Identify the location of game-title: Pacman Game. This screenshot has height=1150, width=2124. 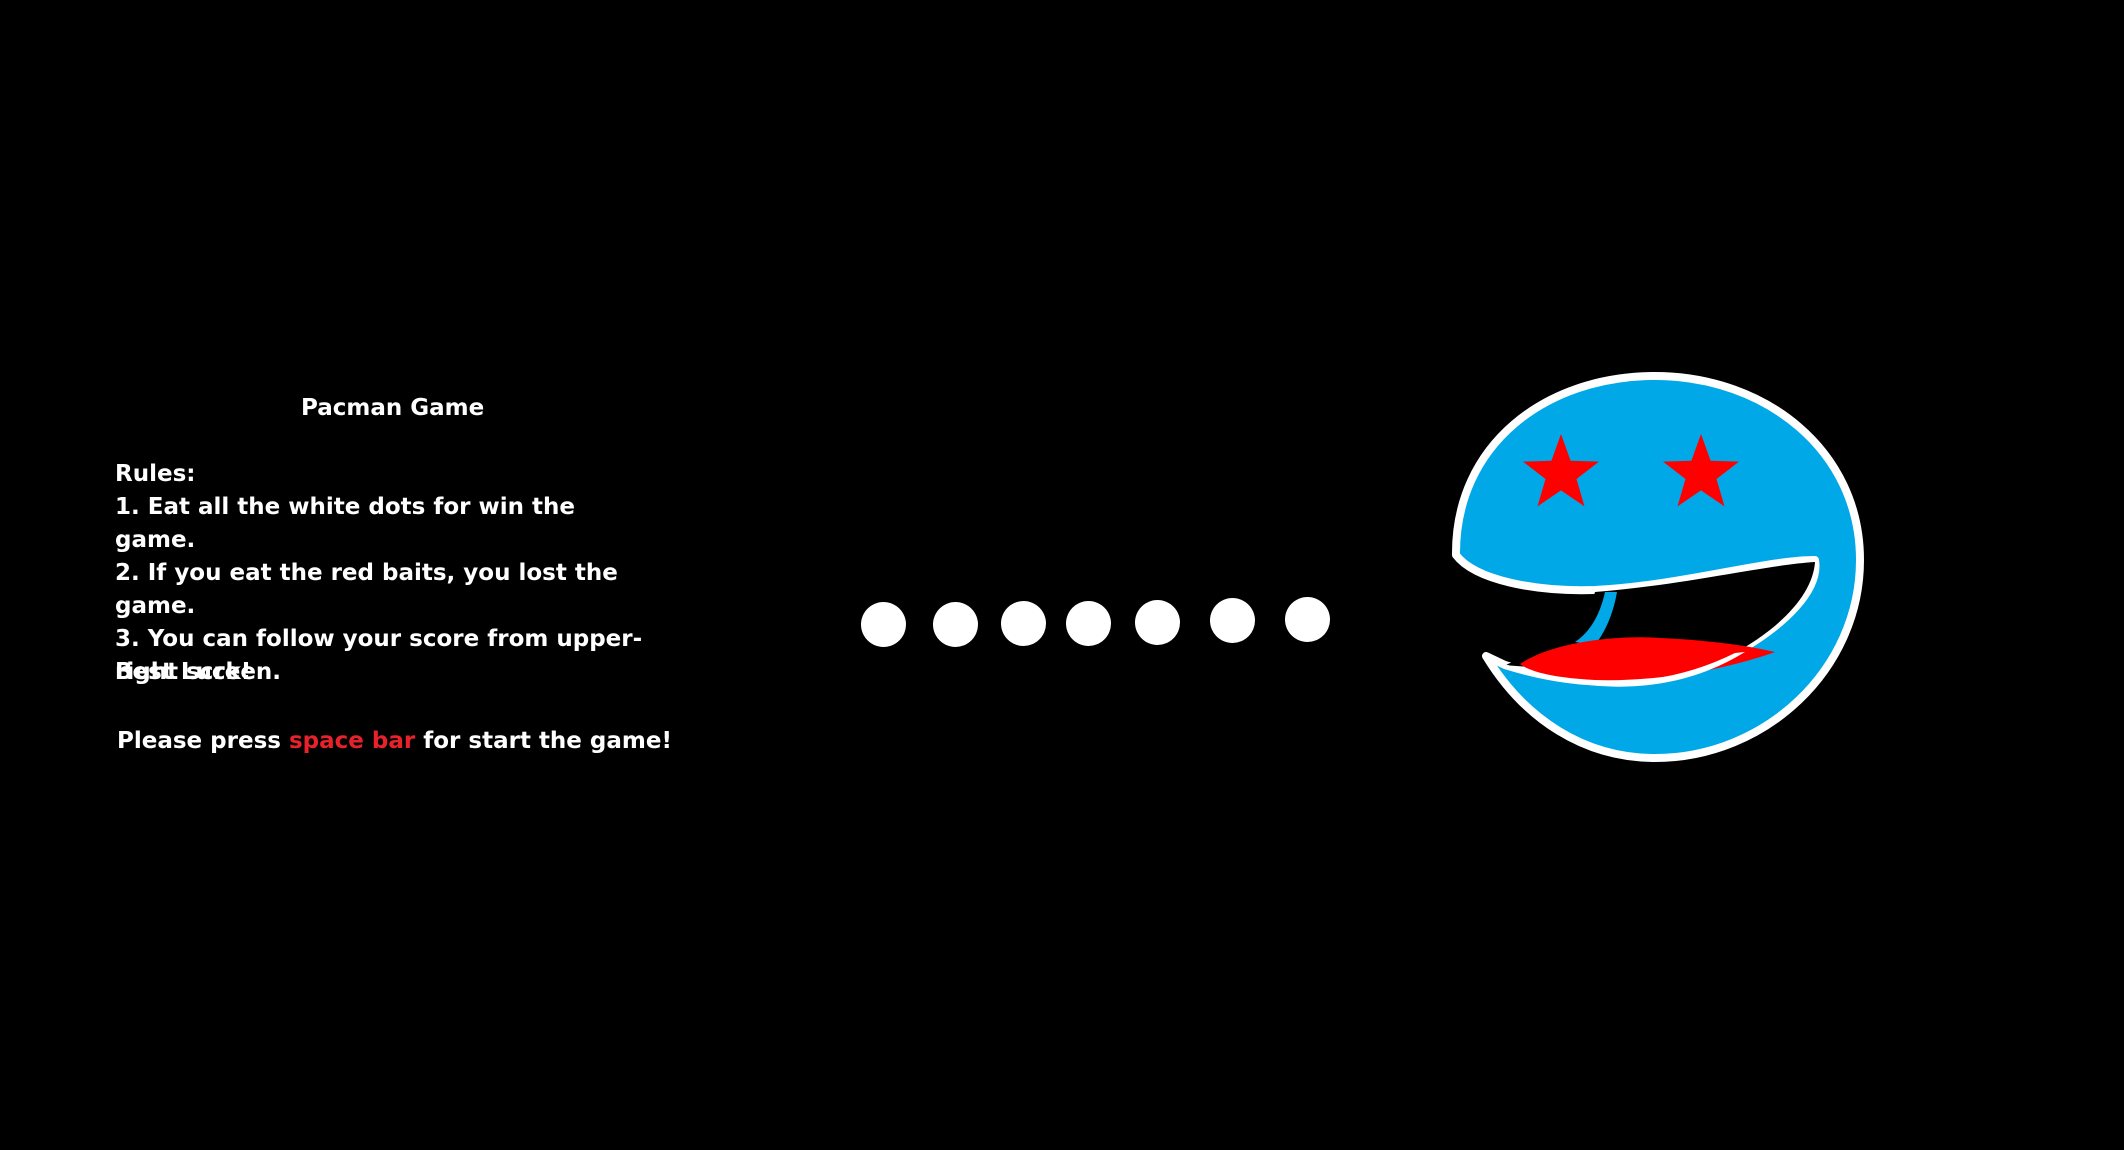
(393, 408).